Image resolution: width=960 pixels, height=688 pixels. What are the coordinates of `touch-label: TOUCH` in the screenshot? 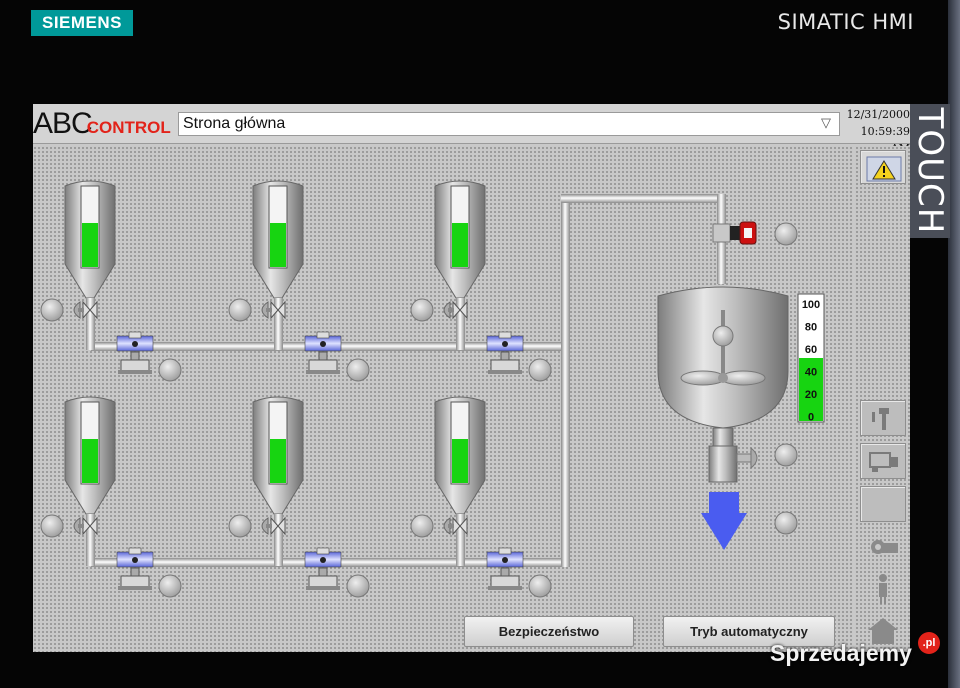 It's located at (930, 171).